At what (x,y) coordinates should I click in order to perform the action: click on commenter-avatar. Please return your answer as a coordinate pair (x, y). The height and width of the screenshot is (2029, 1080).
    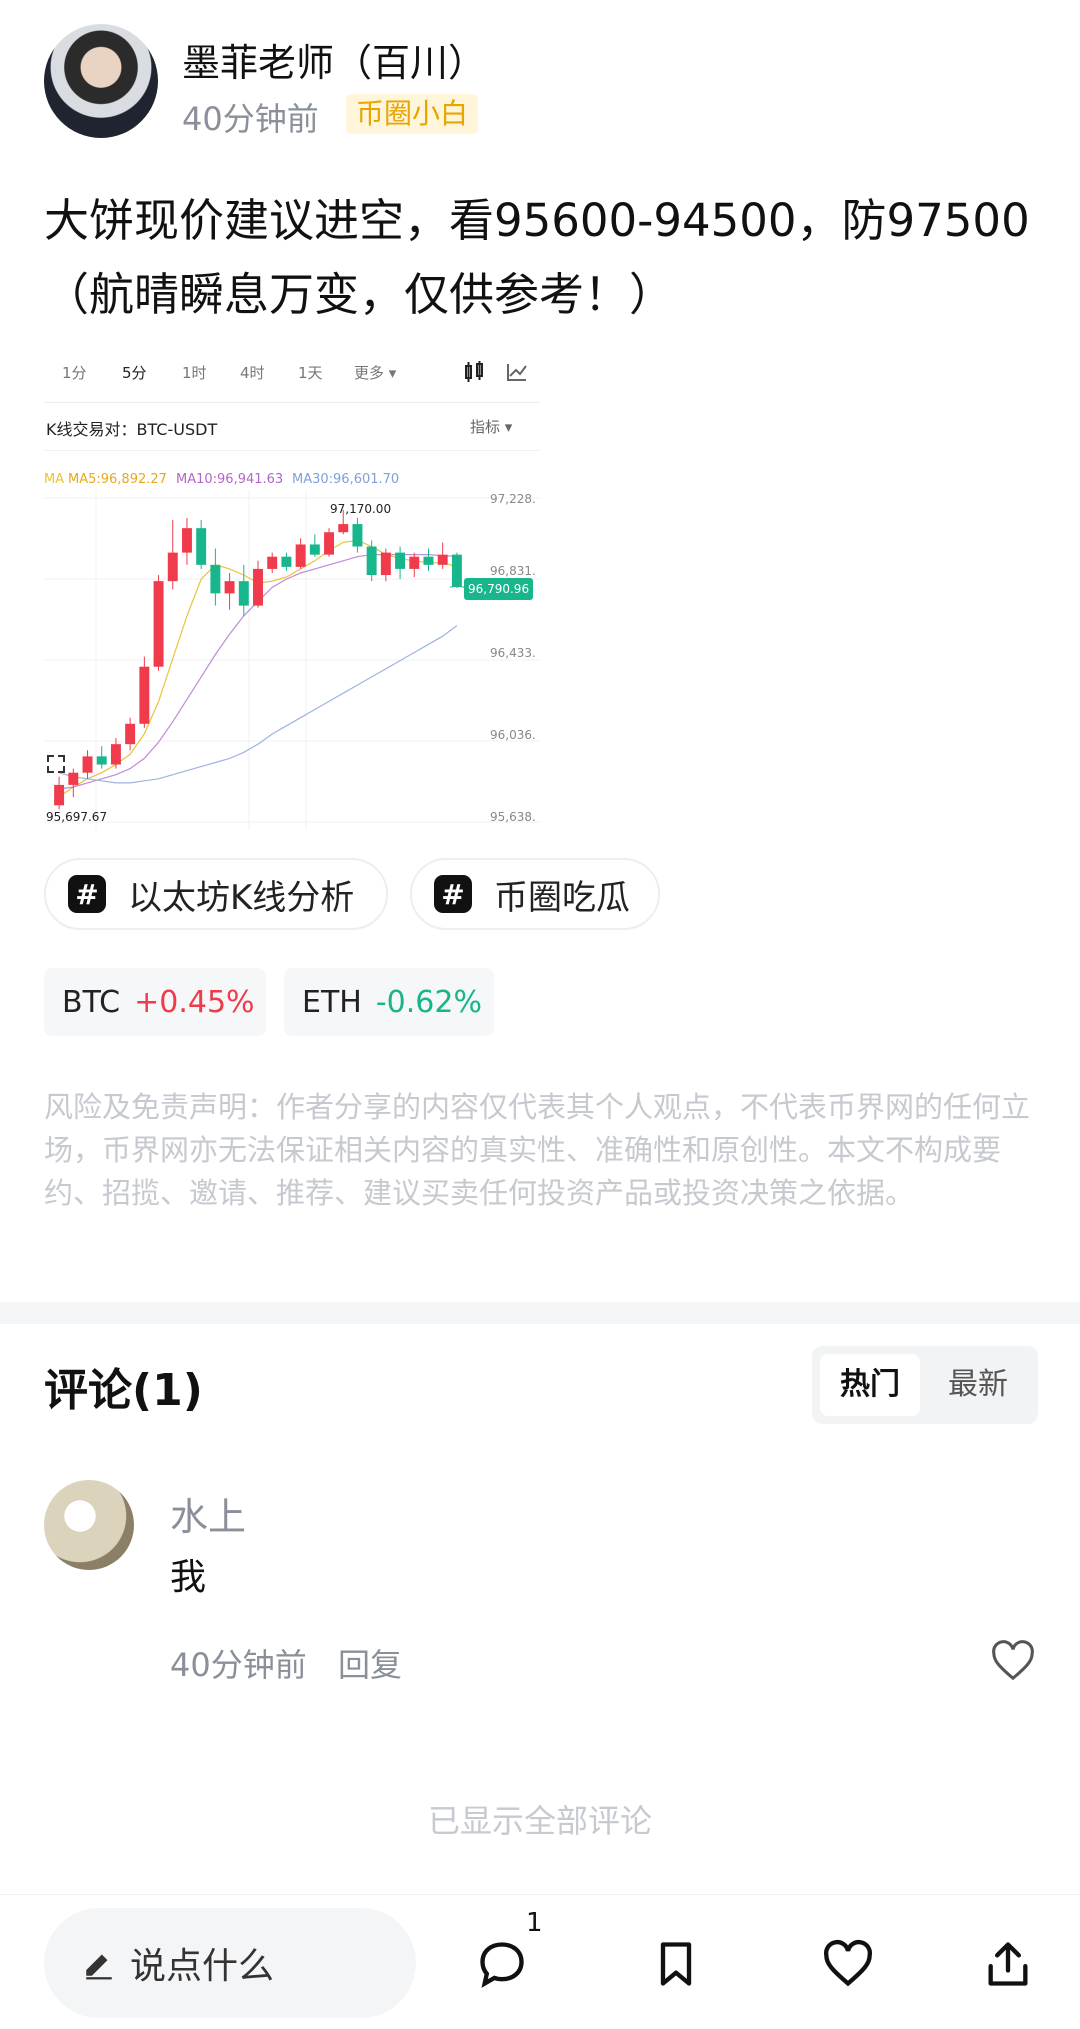
    Looking at the image, I should click on (89, 1525).